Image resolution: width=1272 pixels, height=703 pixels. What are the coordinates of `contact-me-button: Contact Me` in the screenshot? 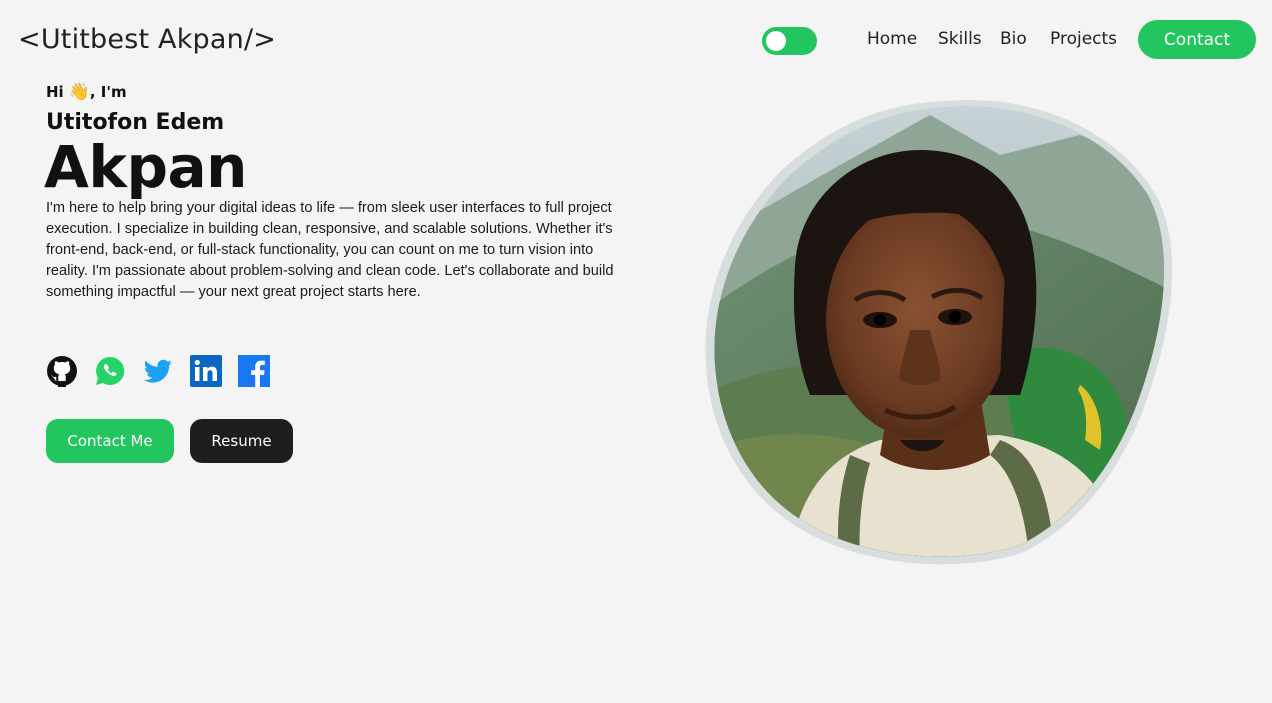 It's located at (110, 441).